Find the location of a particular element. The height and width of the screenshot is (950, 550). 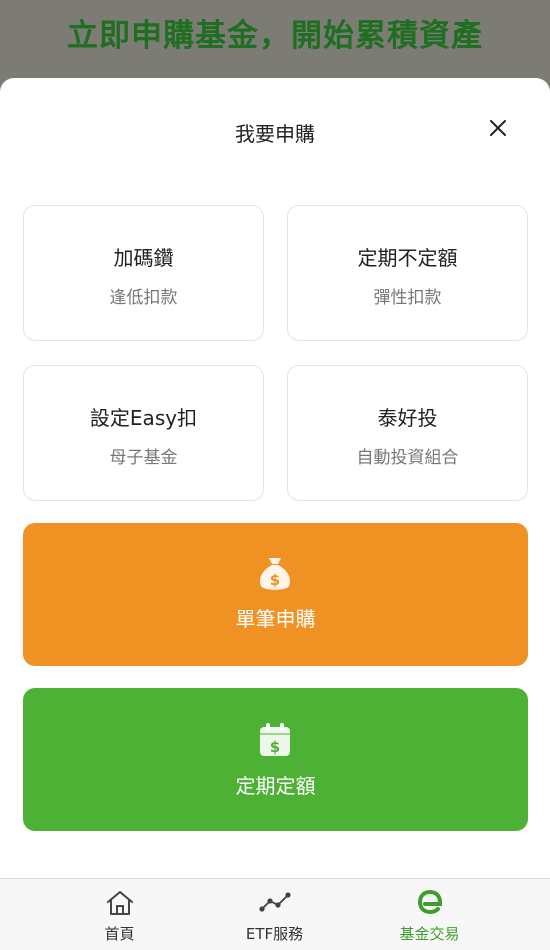

bottom-tab-bar: 首頁 ETF服務 基金交易 is located at coordinates (275, 914).